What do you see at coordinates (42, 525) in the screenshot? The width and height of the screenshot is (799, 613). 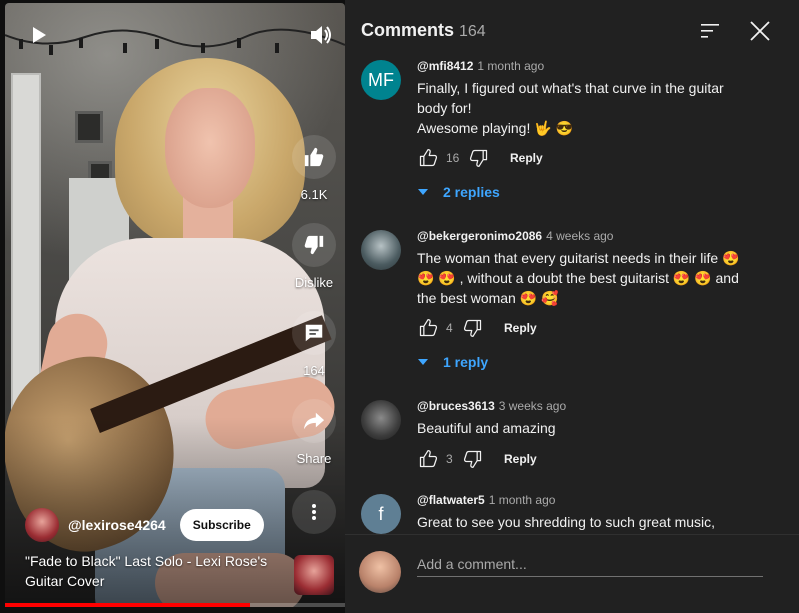 I see `channel-avatar` at bounding box center [42, 525].